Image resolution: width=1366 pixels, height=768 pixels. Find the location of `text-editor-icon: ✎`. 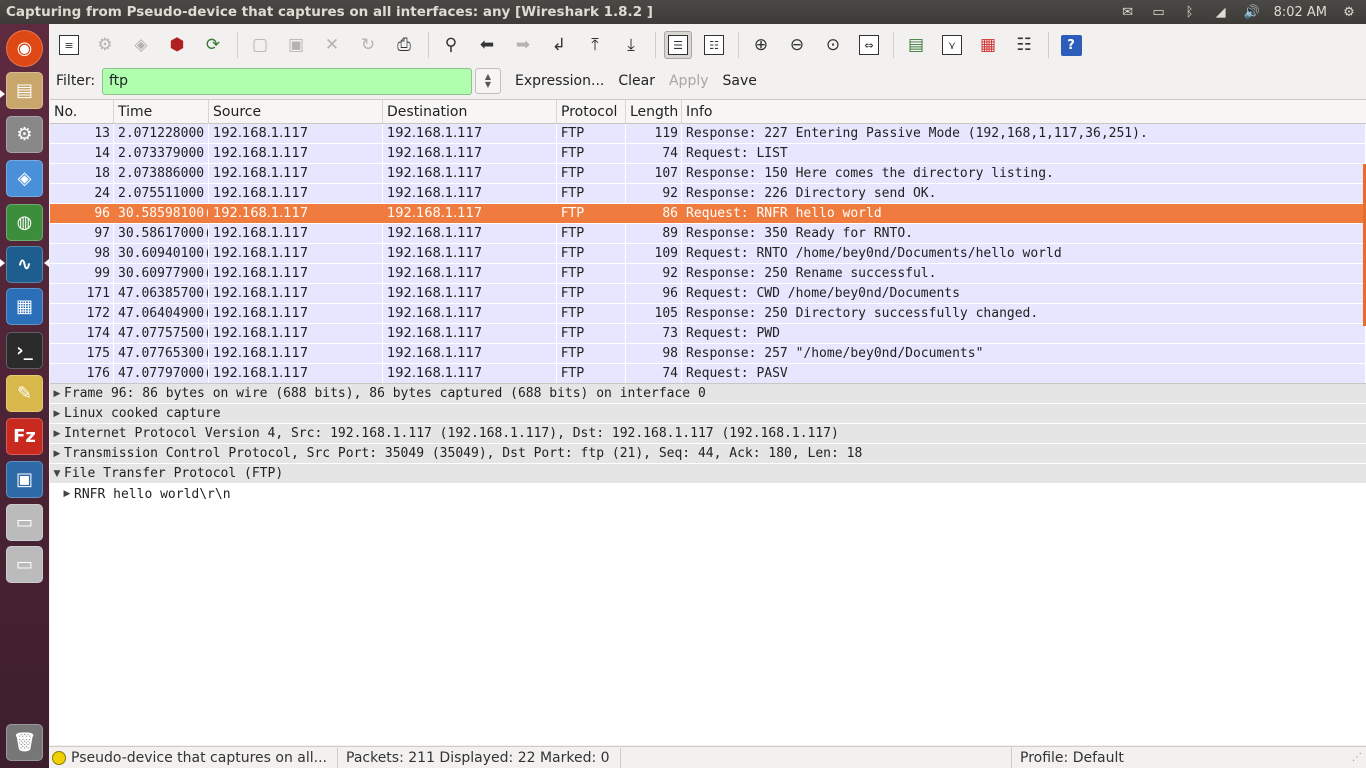

text-editor-icon: ✎ is located at coordinates (24, 393).